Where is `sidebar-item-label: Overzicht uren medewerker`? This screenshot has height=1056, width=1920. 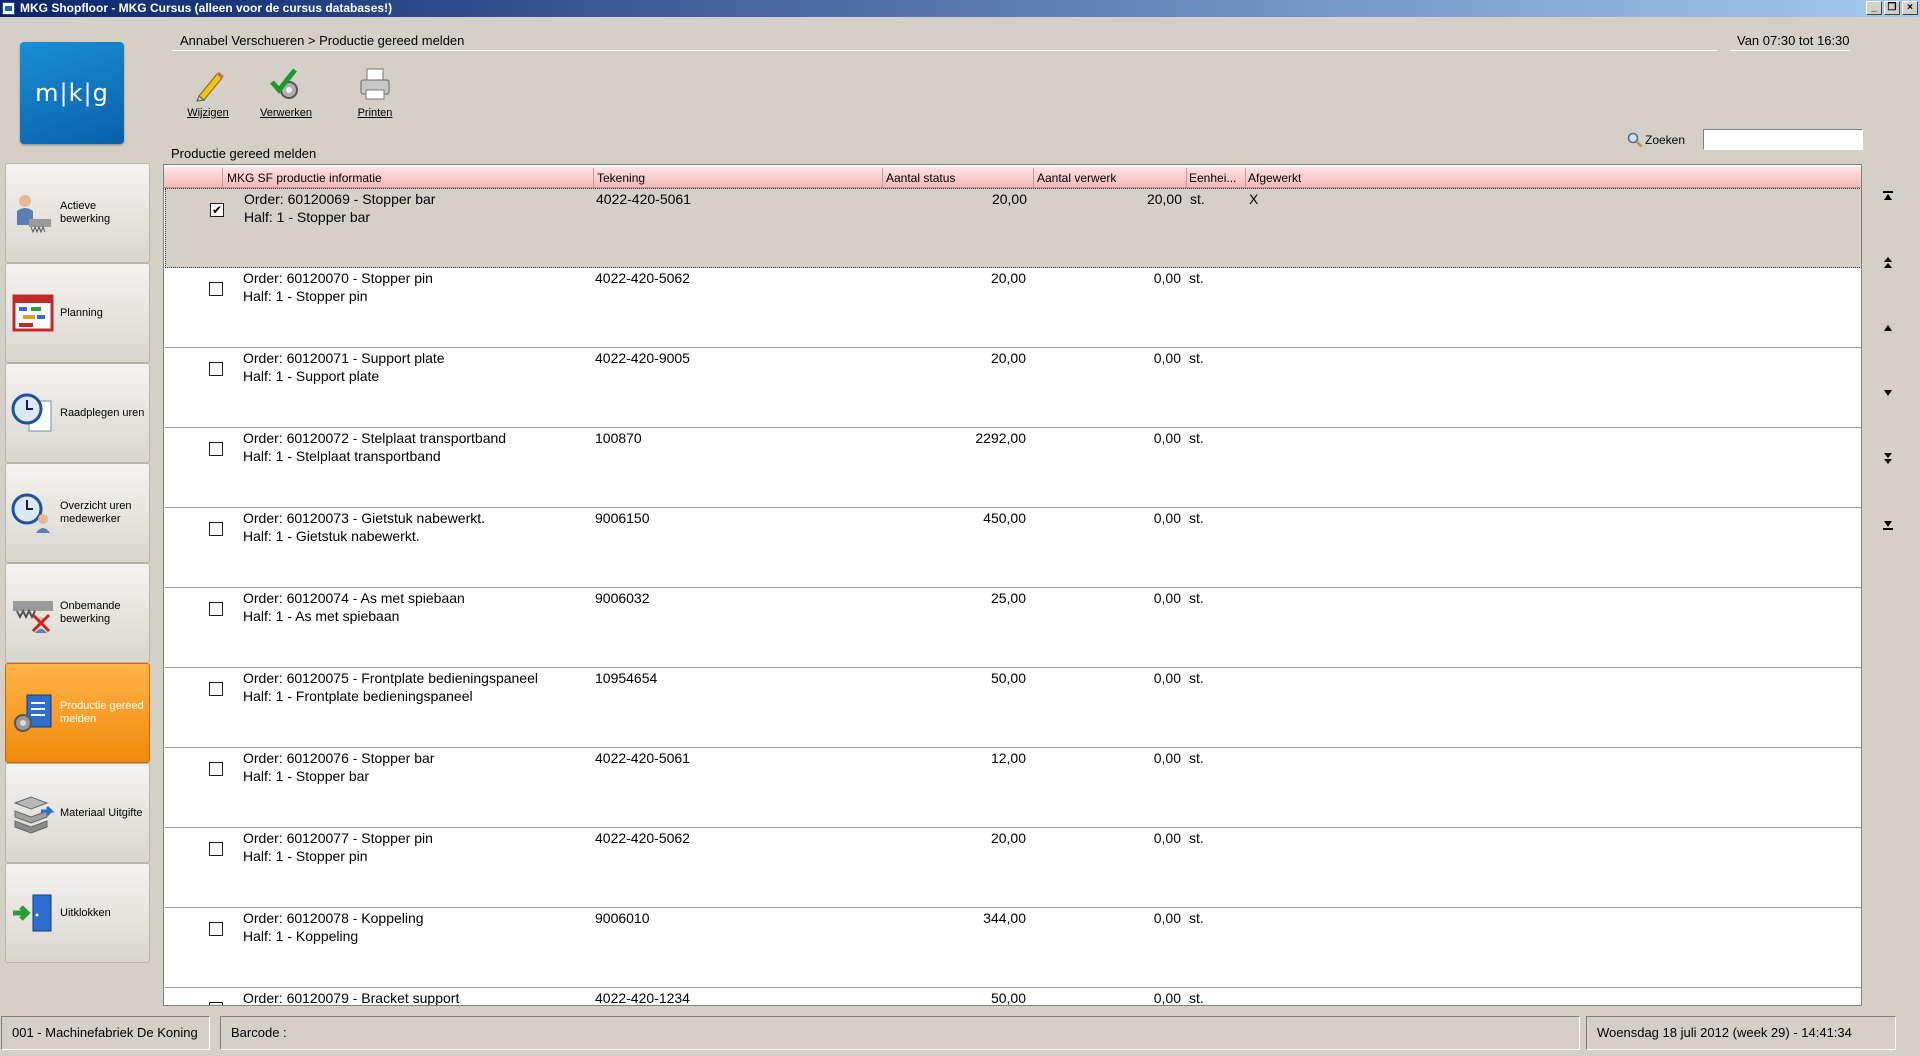
sidebar-item-label: Overzicht uren medewerker is located at coordinates (96, 512).